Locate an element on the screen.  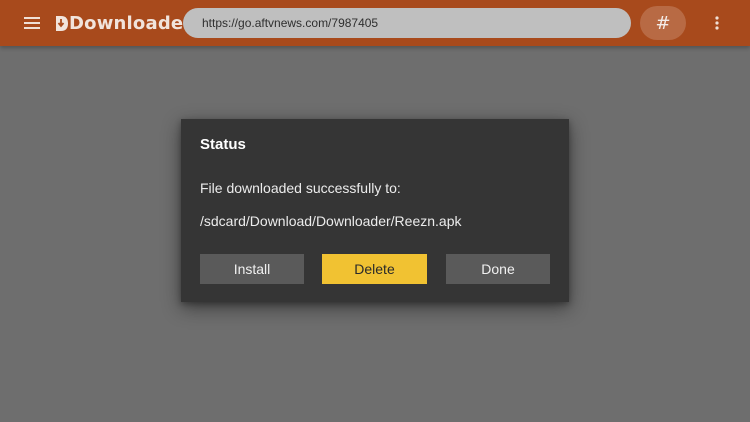
hash-button: # is located at coordinates (663, 23).